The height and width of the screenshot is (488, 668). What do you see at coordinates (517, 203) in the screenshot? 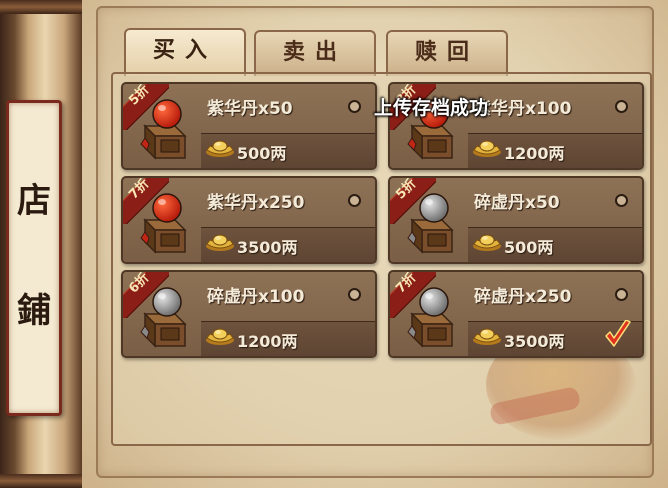
I see `item-name: 碎虚丹x50` at bounding box center [517, 203].